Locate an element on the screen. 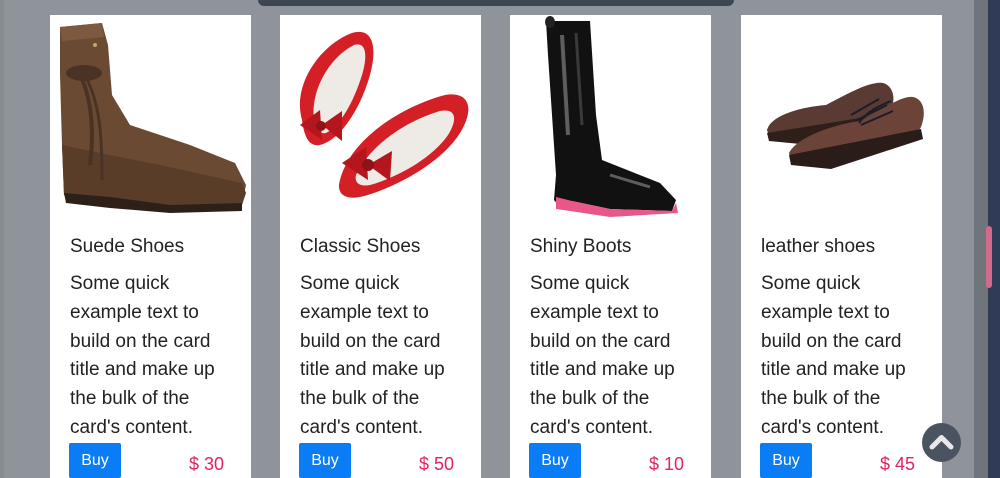 This screenshot has width=1000, height=478. suede-boot-image is located at coordinates (150, 117).